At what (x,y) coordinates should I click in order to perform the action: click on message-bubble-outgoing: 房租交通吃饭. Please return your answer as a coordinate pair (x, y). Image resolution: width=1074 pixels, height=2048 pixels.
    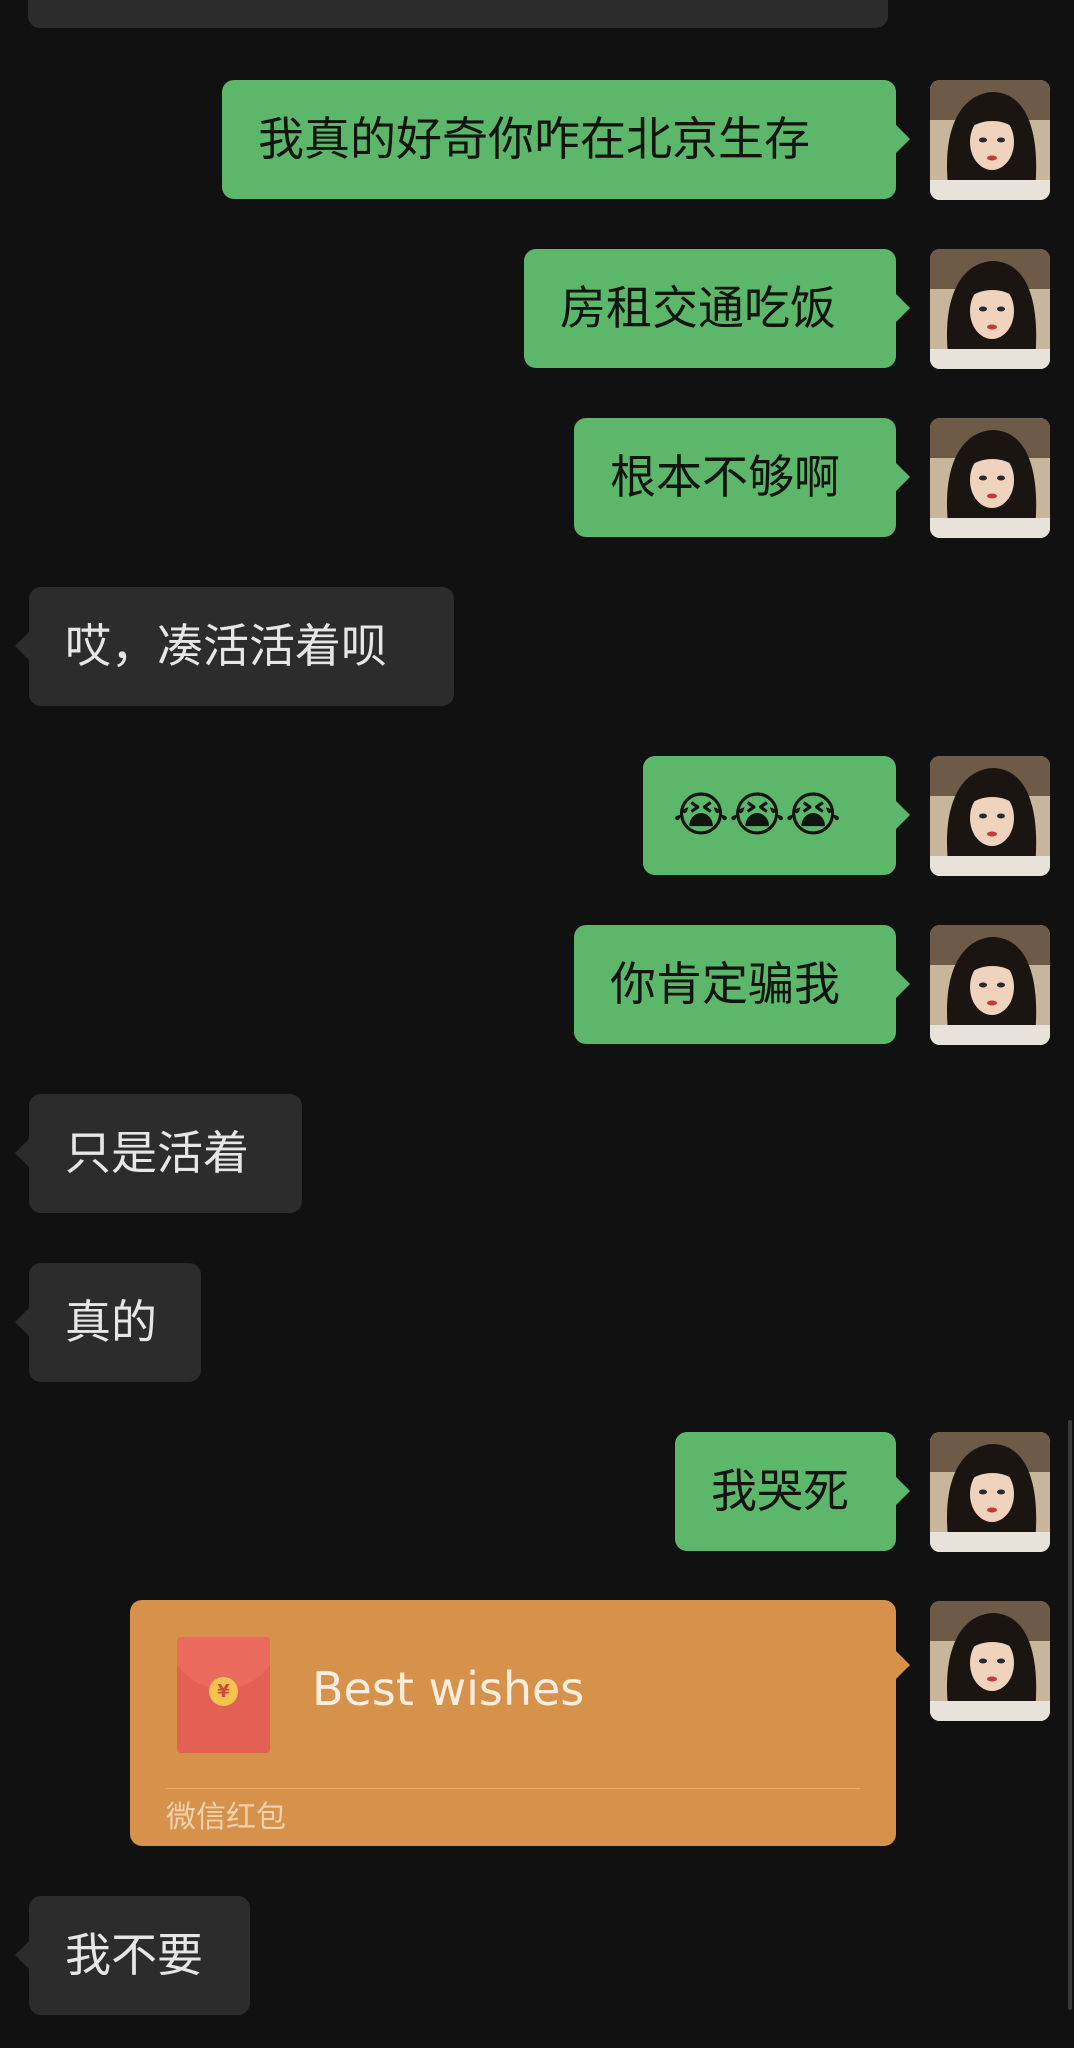
    Looking at the image, I should click on (717, 308).